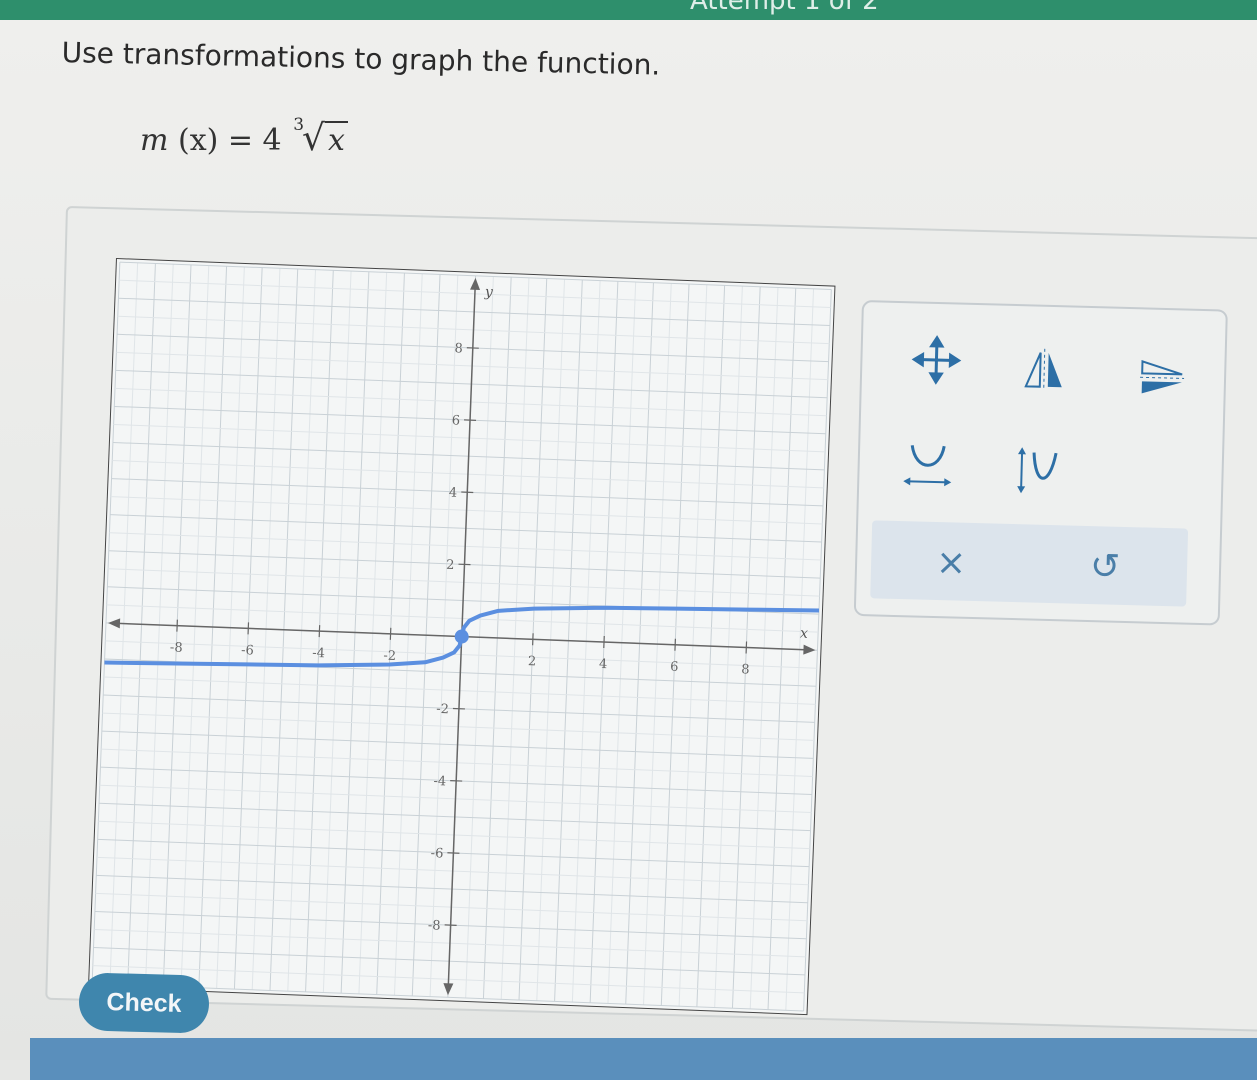 The image size is (1257, 1080). I want to click on reflect-x-tool, so click(1162, 378).